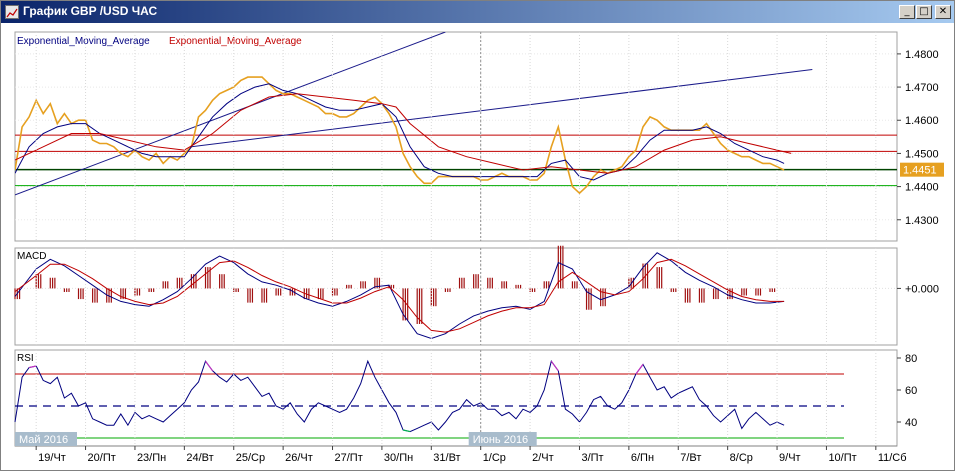 The image size is (955, 471). Describe the element at coordinates (642, 458) in the screenshot. I see `date-tick-label: 6/Пн` at that location.